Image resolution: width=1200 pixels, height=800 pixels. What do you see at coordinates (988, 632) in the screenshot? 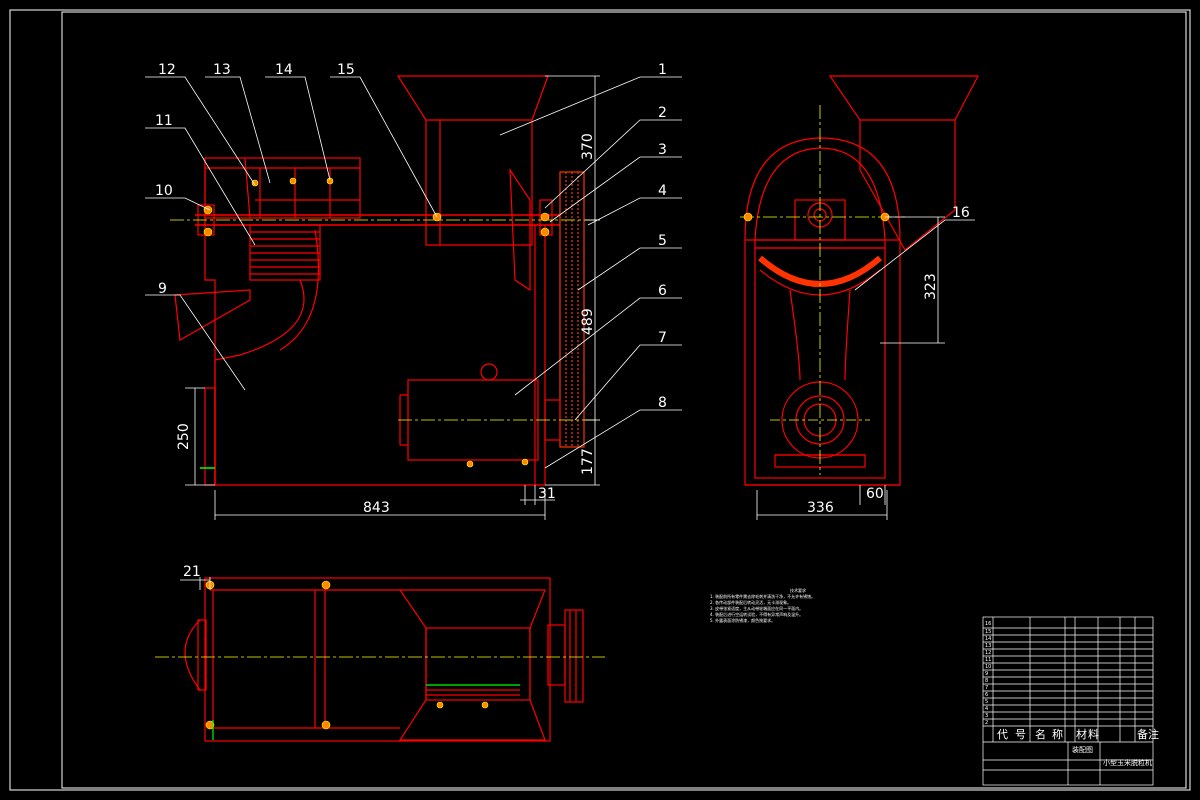
I see `tb-row-15: 15` at bounding box center [988, 632].